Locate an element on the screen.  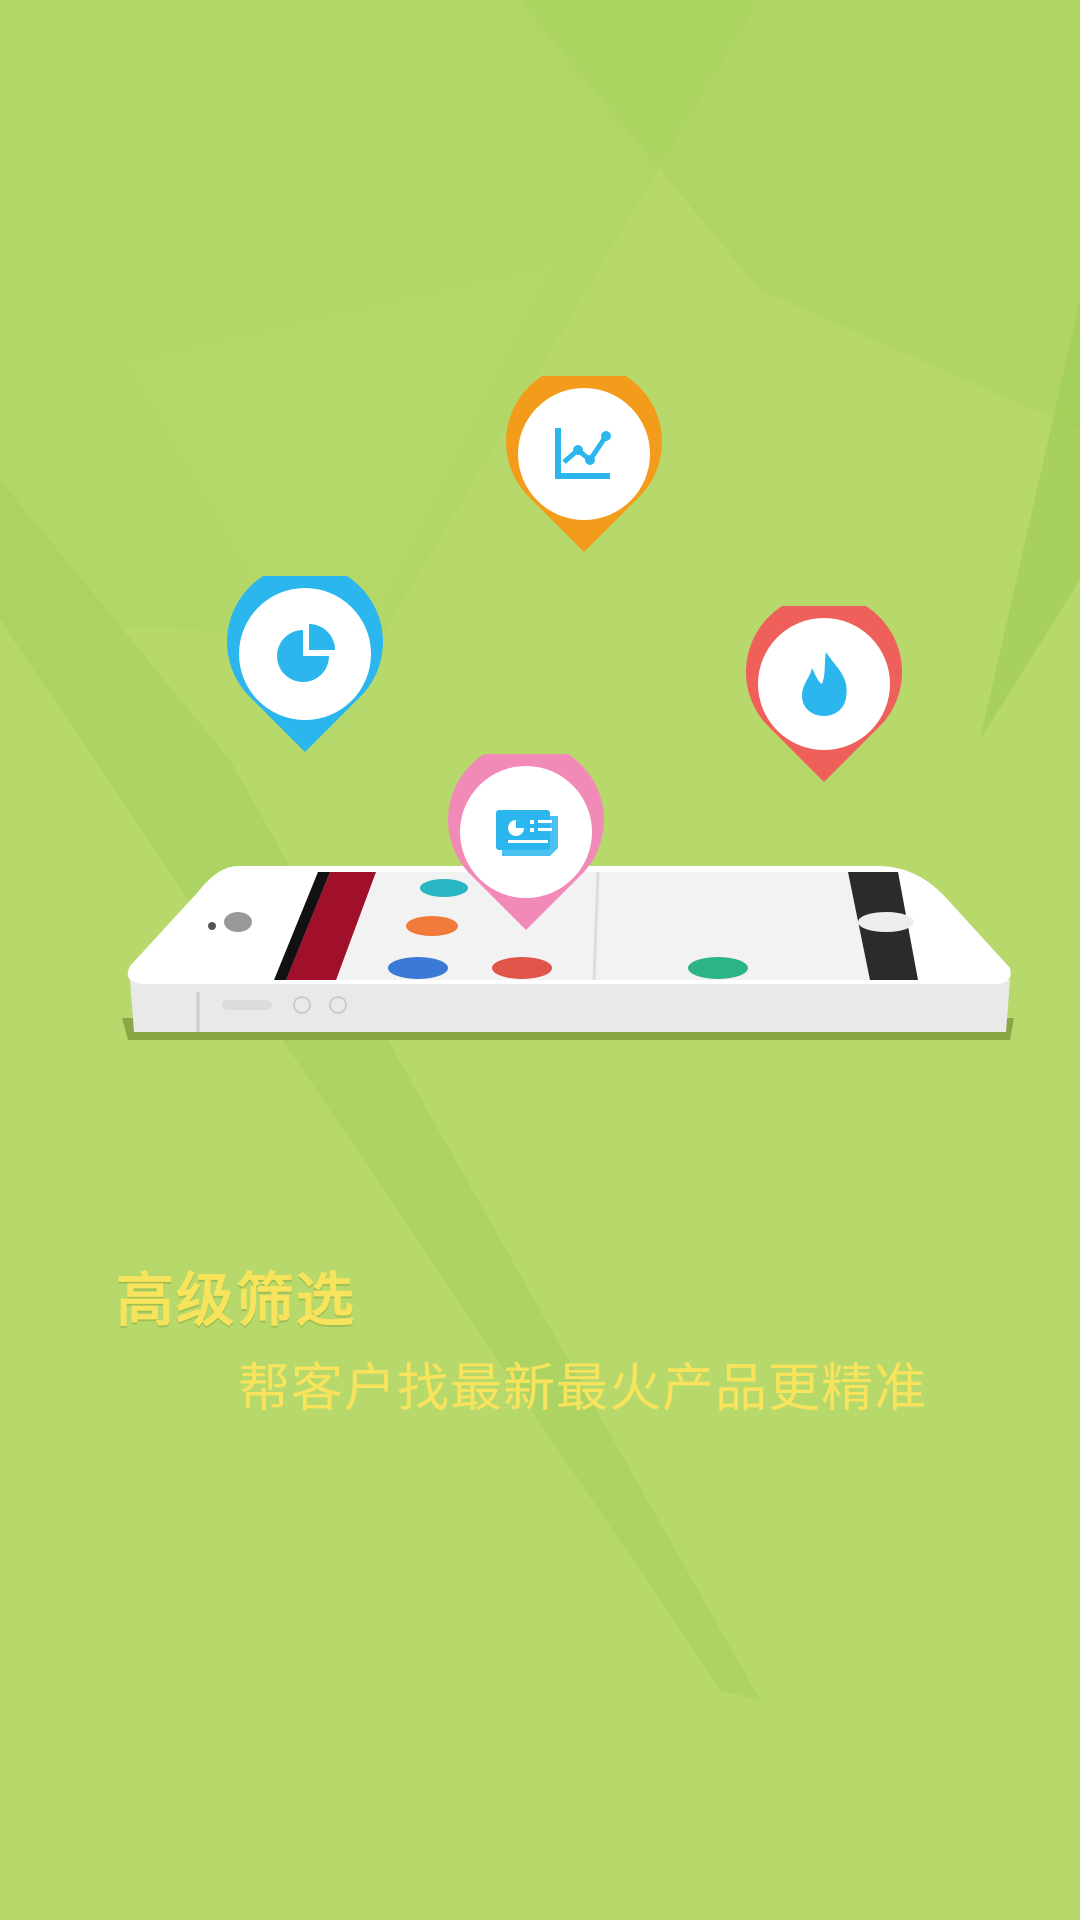
pie-chart-icon is located at coordinates (306, 653).